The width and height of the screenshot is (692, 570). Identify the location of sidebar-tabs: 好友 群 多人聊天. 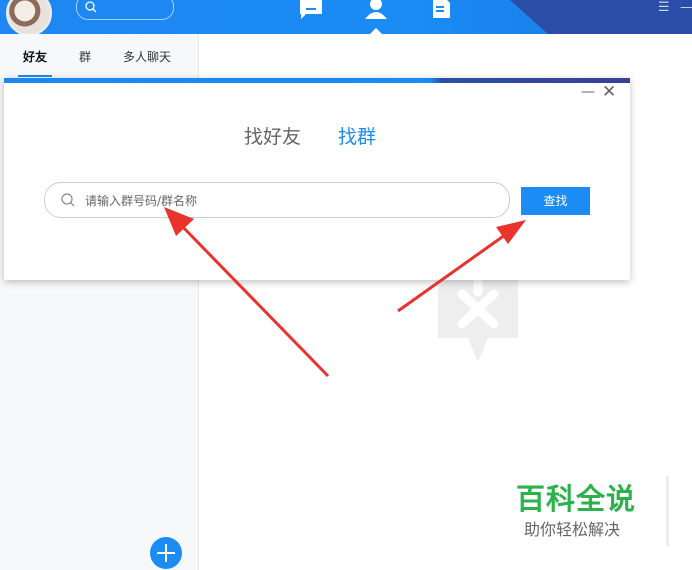
(99, 56).